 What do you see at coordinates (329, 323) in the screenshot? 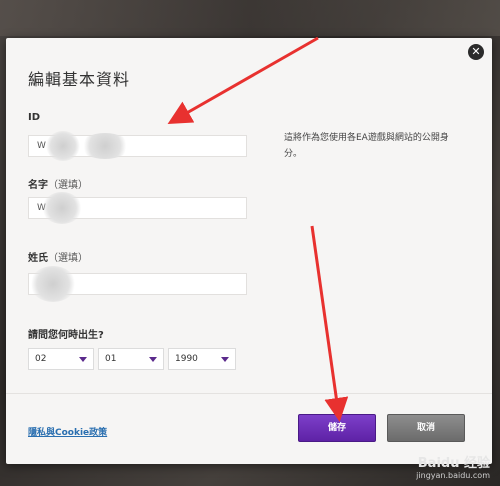
I see `annotation-arrow-to-save` at bounding box center [329, 323].